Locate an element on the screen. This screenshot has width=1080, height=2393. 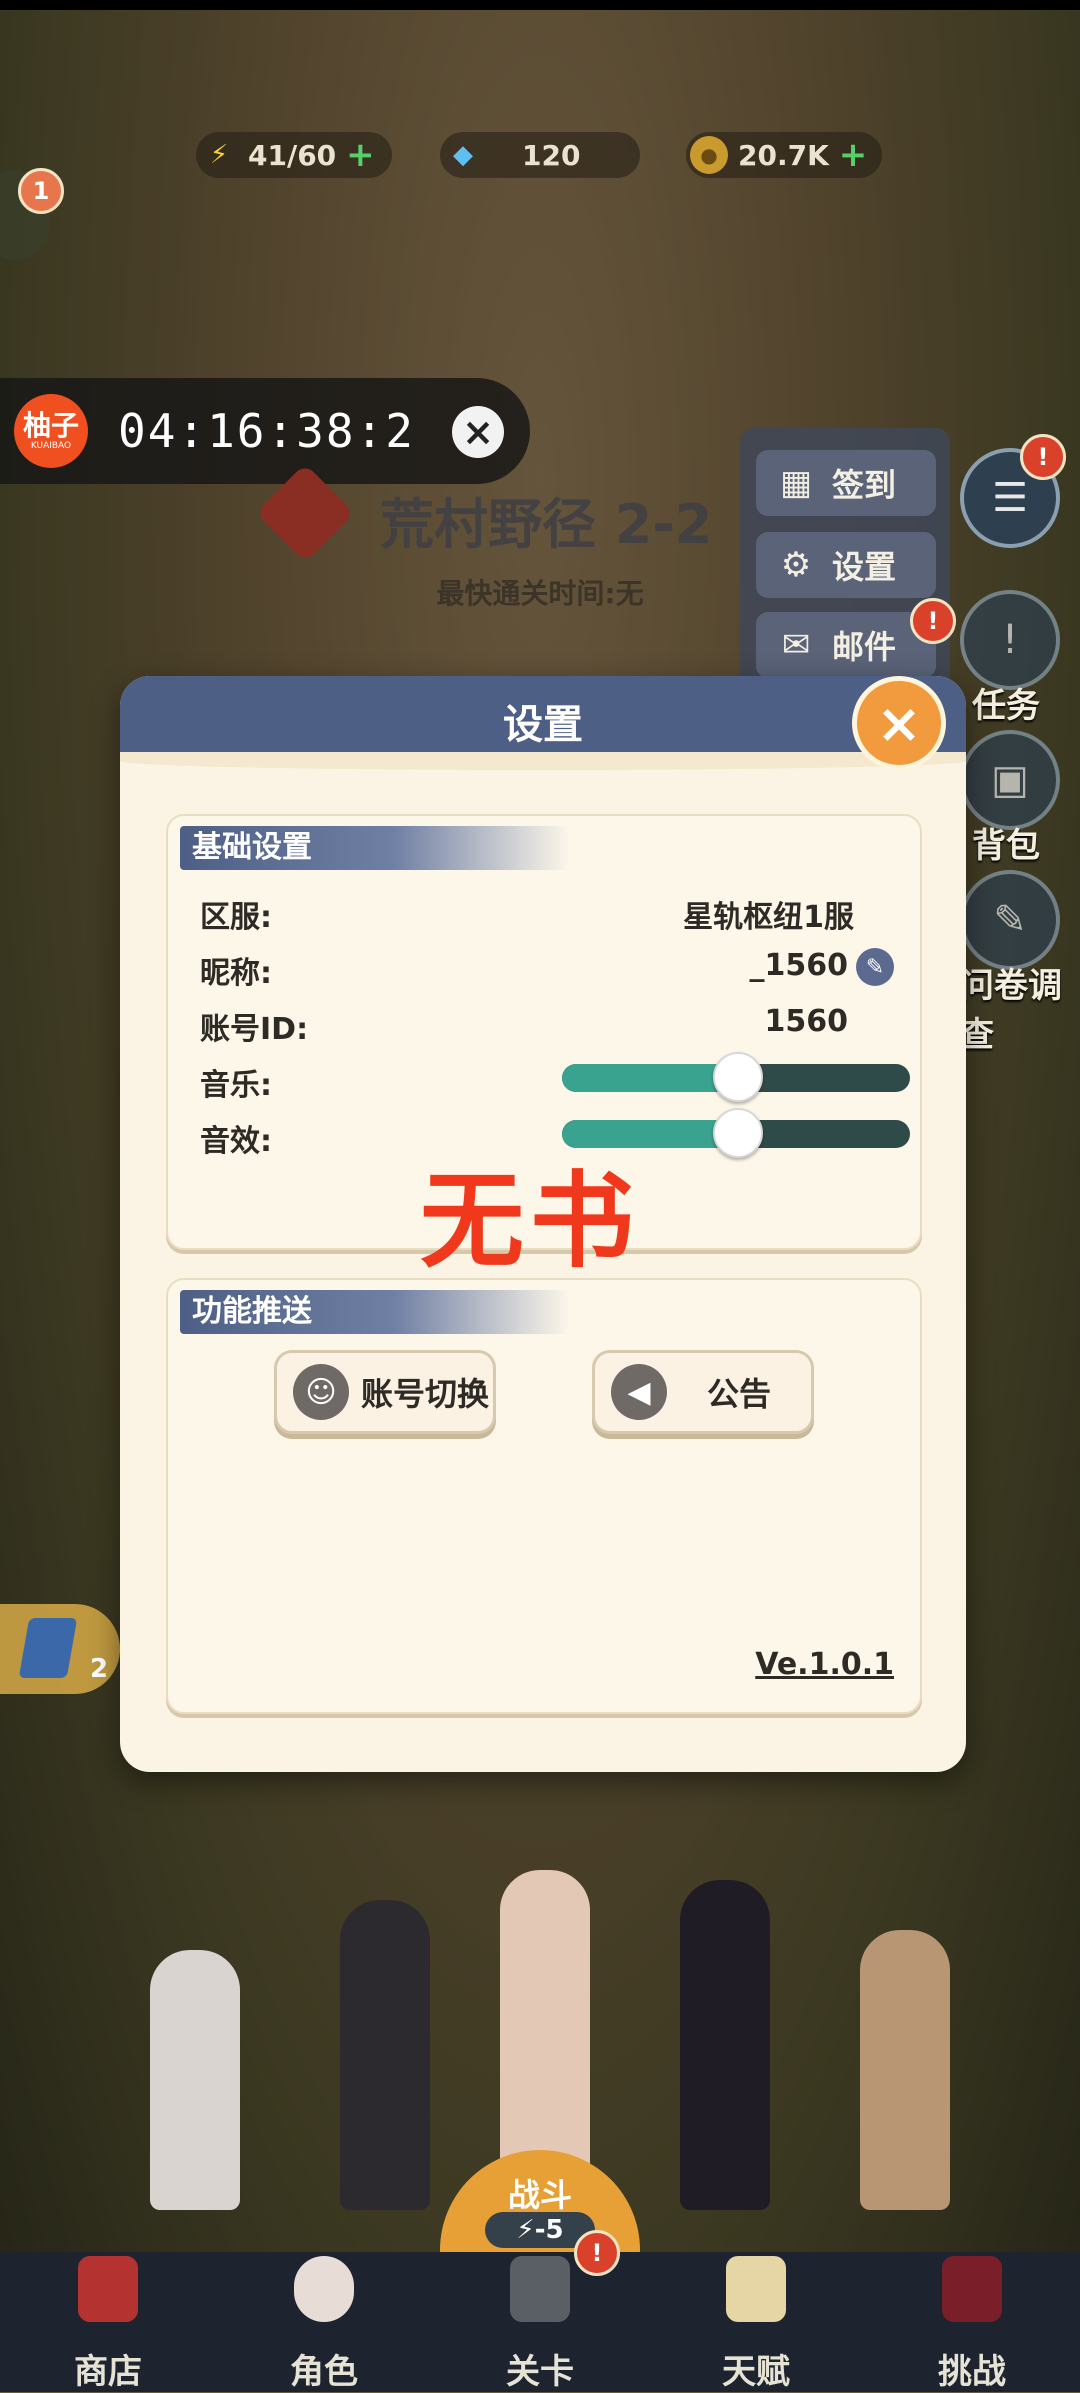
dialog-close-button: × is located at coordinates (899, 723).